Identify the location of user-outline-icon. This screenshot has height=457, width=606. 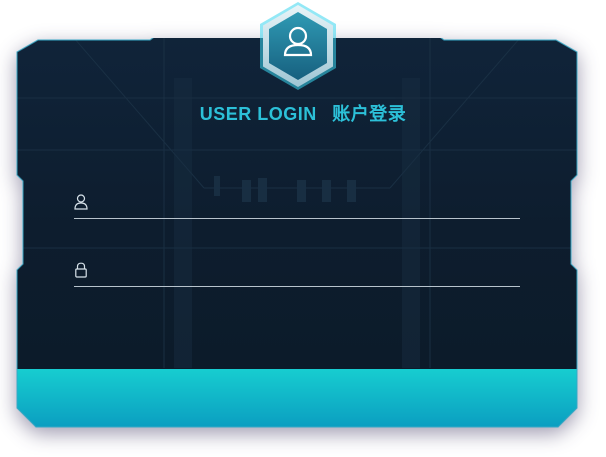
(81, 202).